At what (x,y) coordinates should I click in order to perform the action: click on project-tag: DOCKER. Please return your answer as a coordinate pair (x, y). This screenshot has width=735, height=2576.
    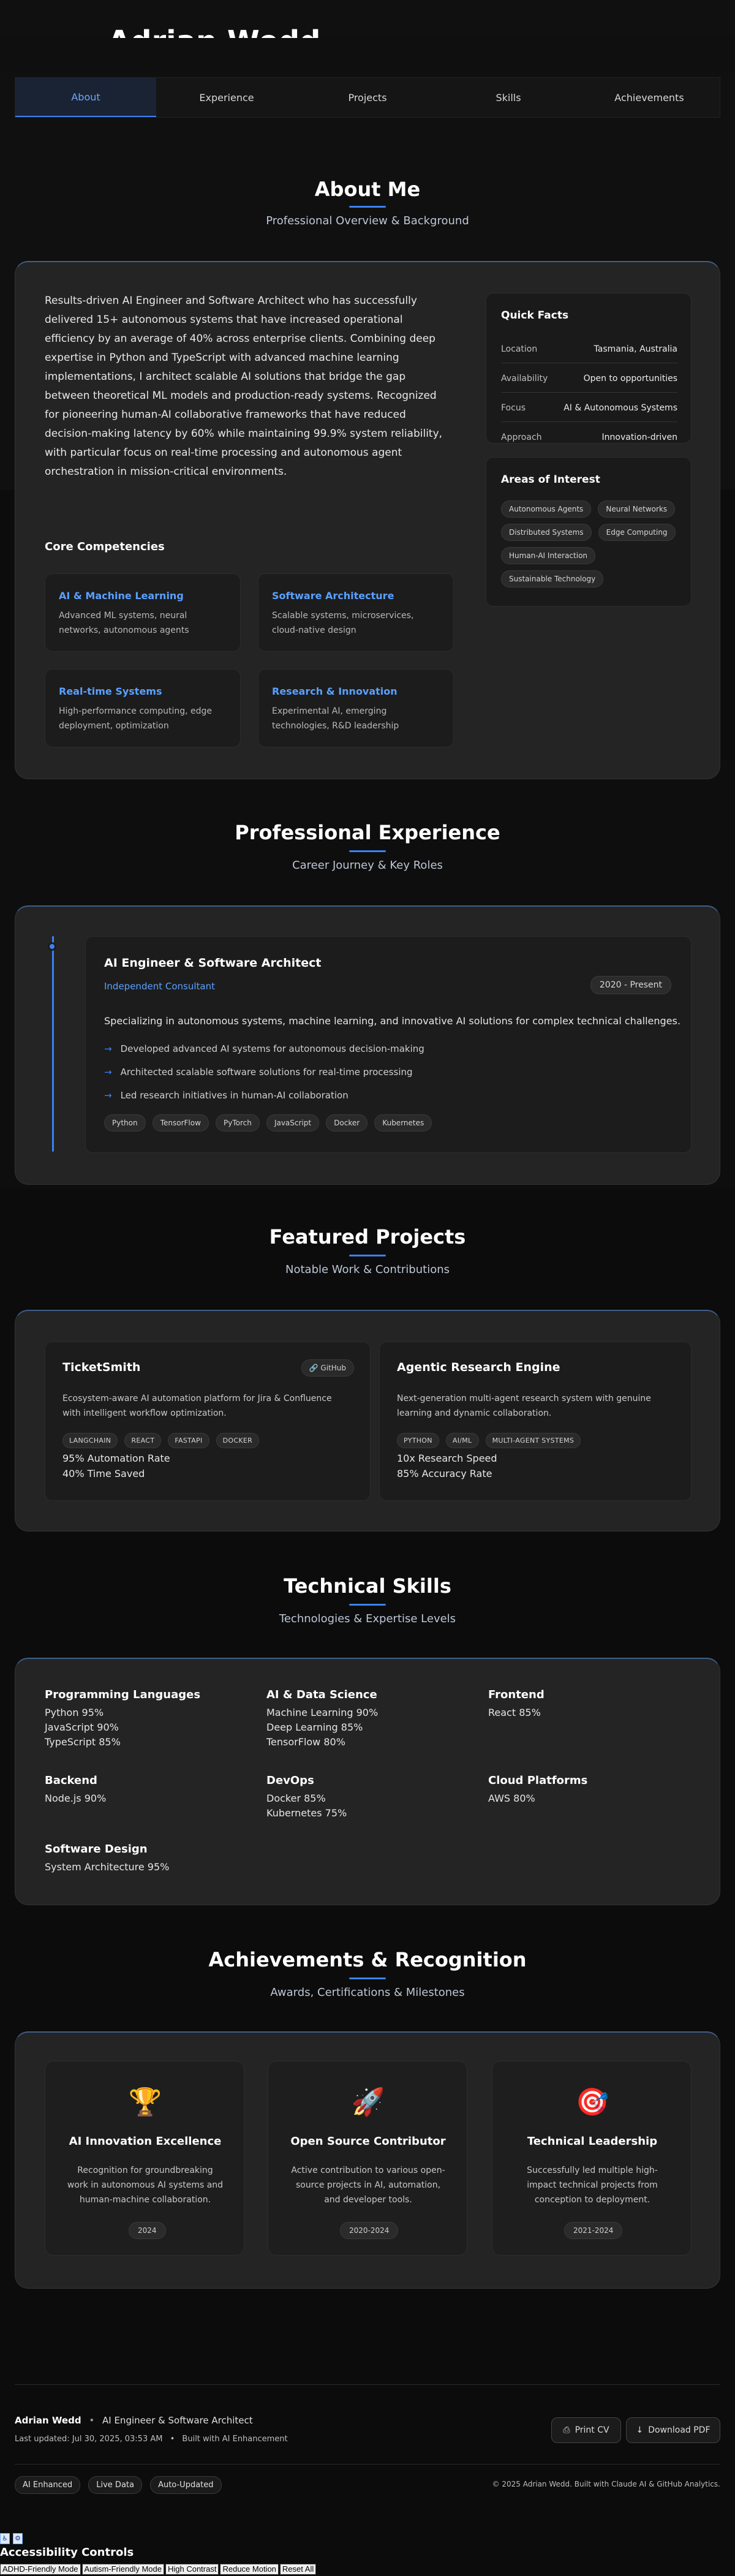
    Looking at the image, I should click on (238, 1440).